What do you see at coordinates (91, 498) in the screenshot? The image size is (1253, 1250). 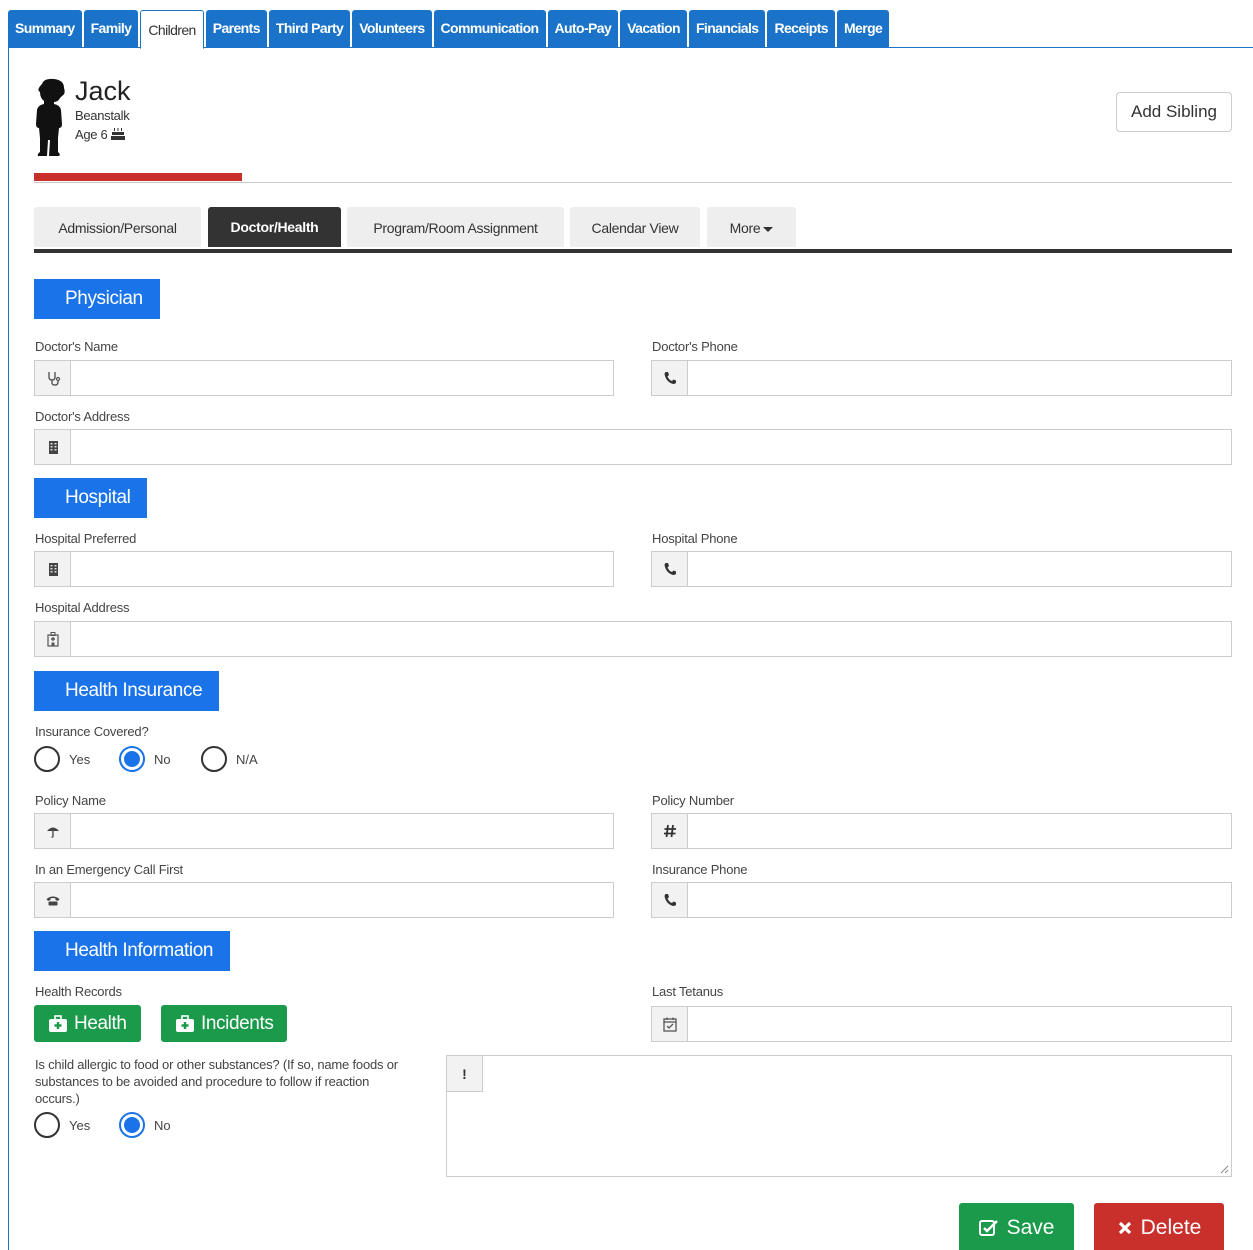 I see `section-hospital: Hospital` at bounding box center [91, 498].